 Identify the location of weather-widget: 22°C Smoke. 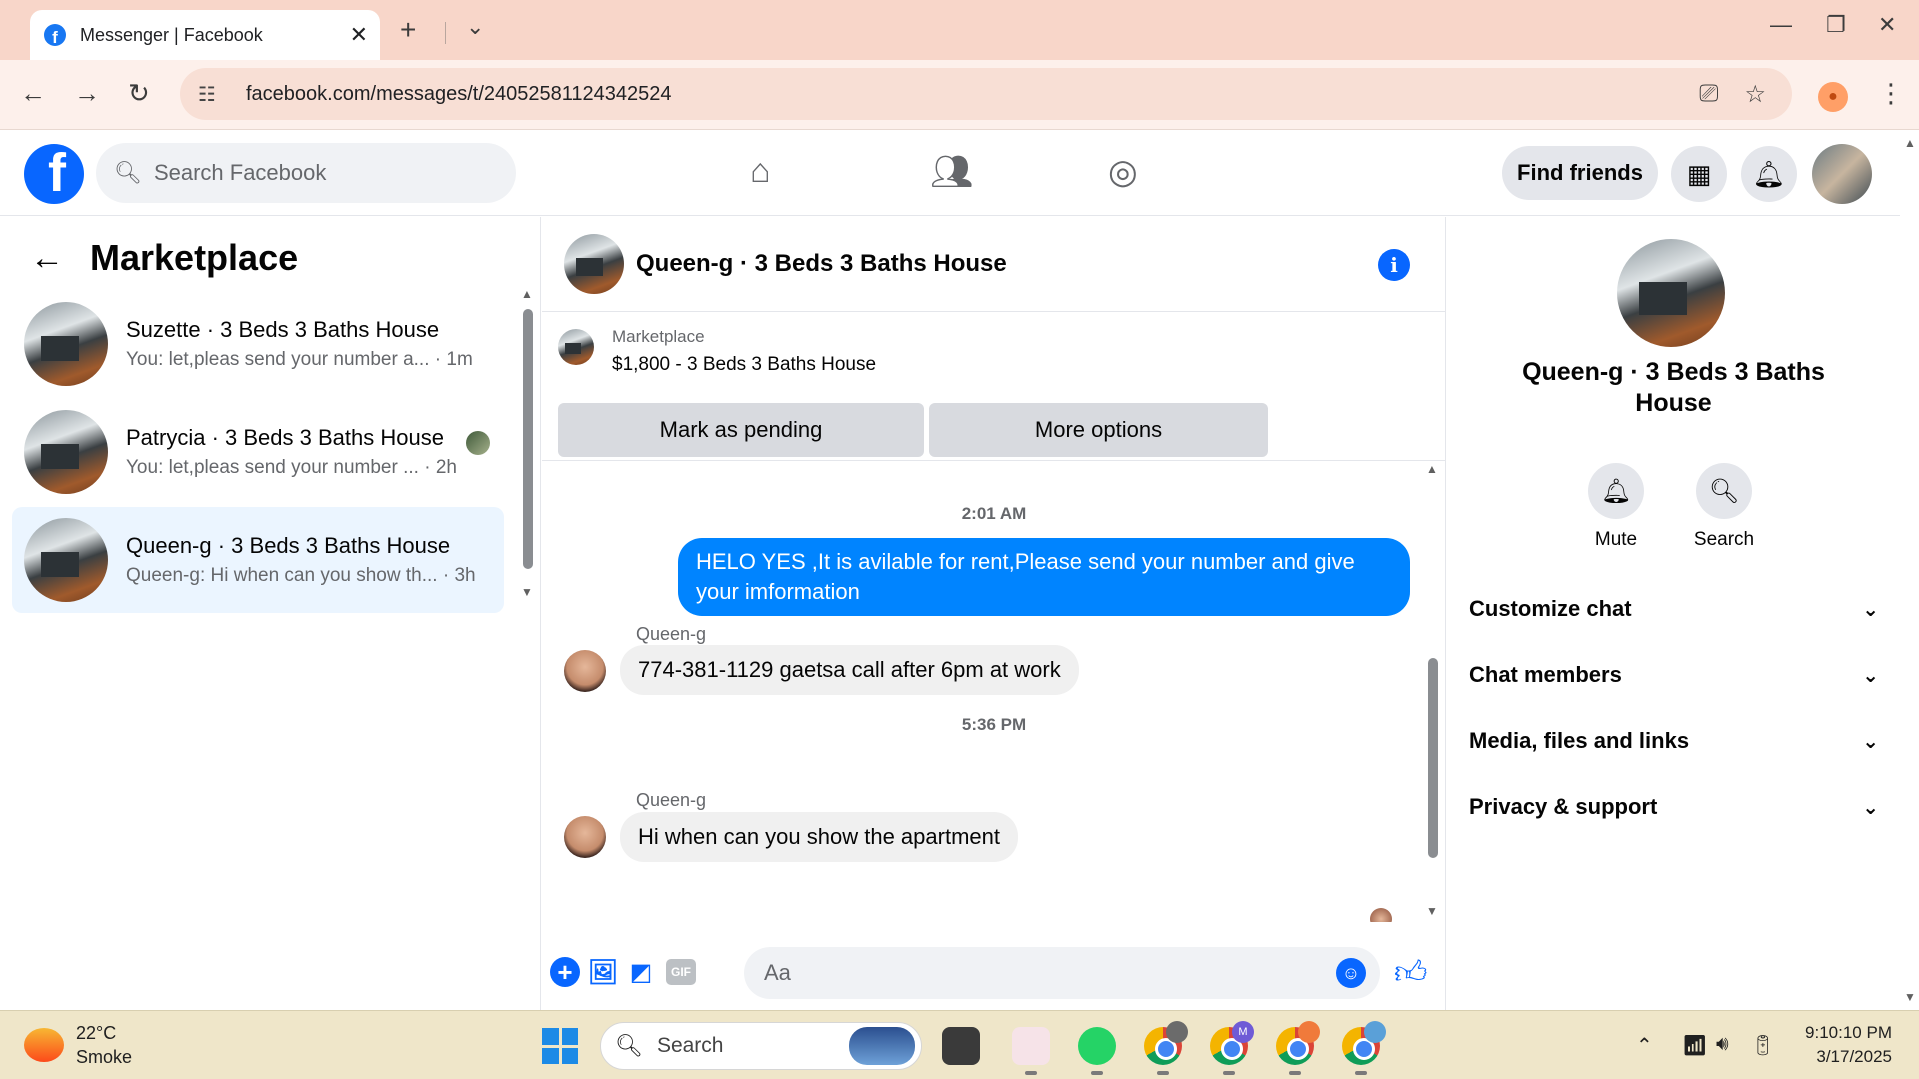
(78, 1045).